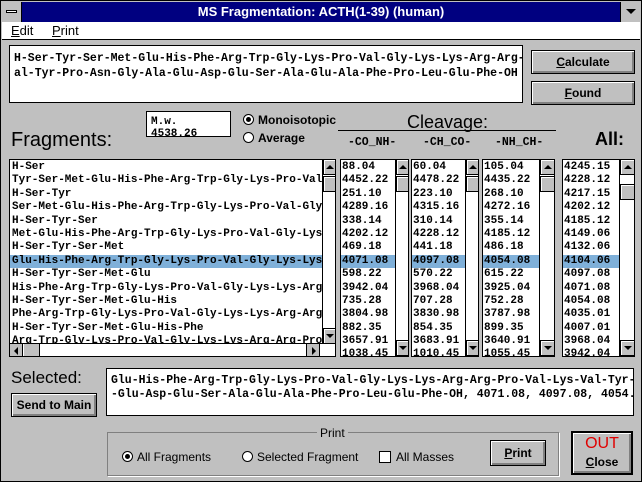 The width and height of the screenshot is (642, 482). Describe the element at coordinates (166, 328) in the screenshot. I see `fragment-row: H-Ser-Tyr-Ser-Met-Glu-His-Phe` at that location.